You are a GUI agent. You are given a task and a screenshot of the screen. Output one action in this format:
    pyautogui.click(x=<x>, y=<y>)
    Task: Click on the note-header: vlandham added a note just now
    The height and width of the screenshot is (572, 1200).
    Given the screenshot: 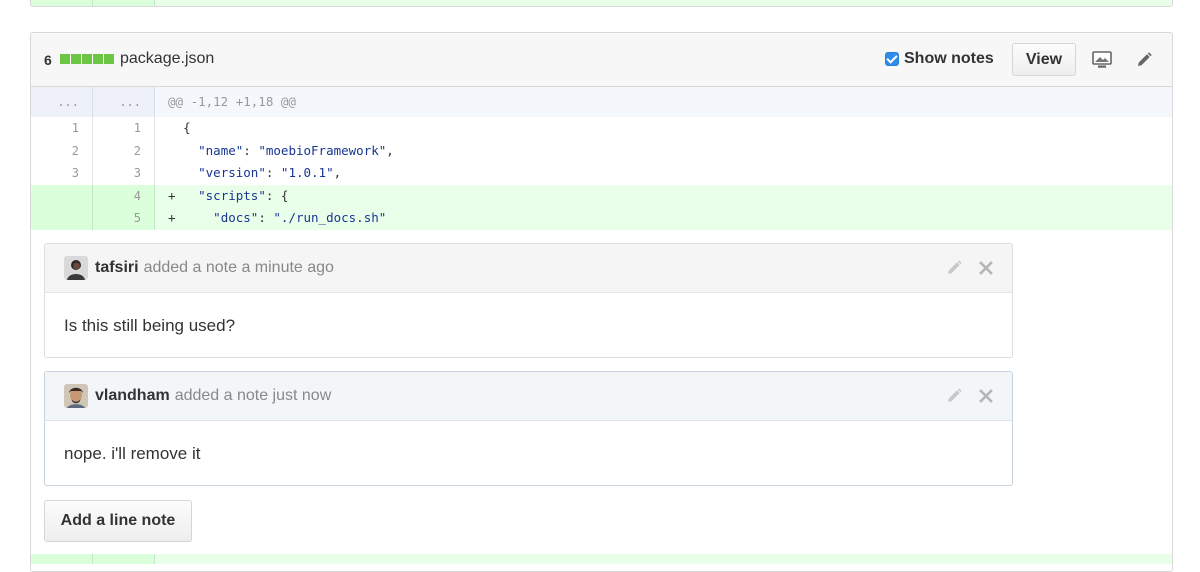 What is the action you would take?
    pyautogui.click(x=528, y=396)
    